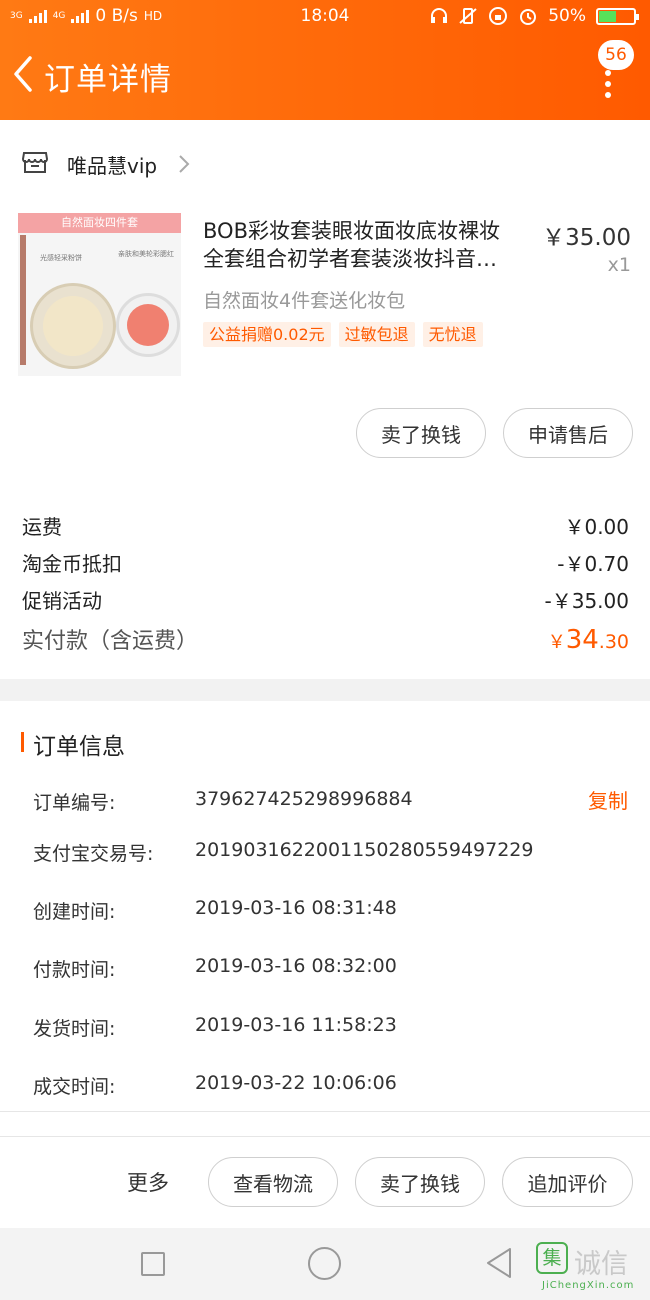  What do you see at coordinates (528, 17) in the screenshot?
I see `alarm-icon` at bounding box center [528, 17].